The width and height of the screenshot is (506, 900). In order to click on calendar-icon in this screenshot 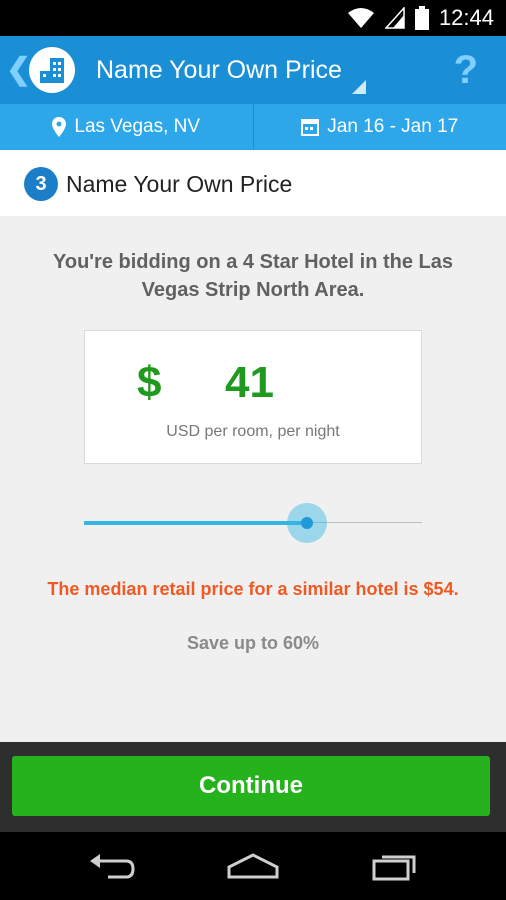, I will do `click(310, 127)`.